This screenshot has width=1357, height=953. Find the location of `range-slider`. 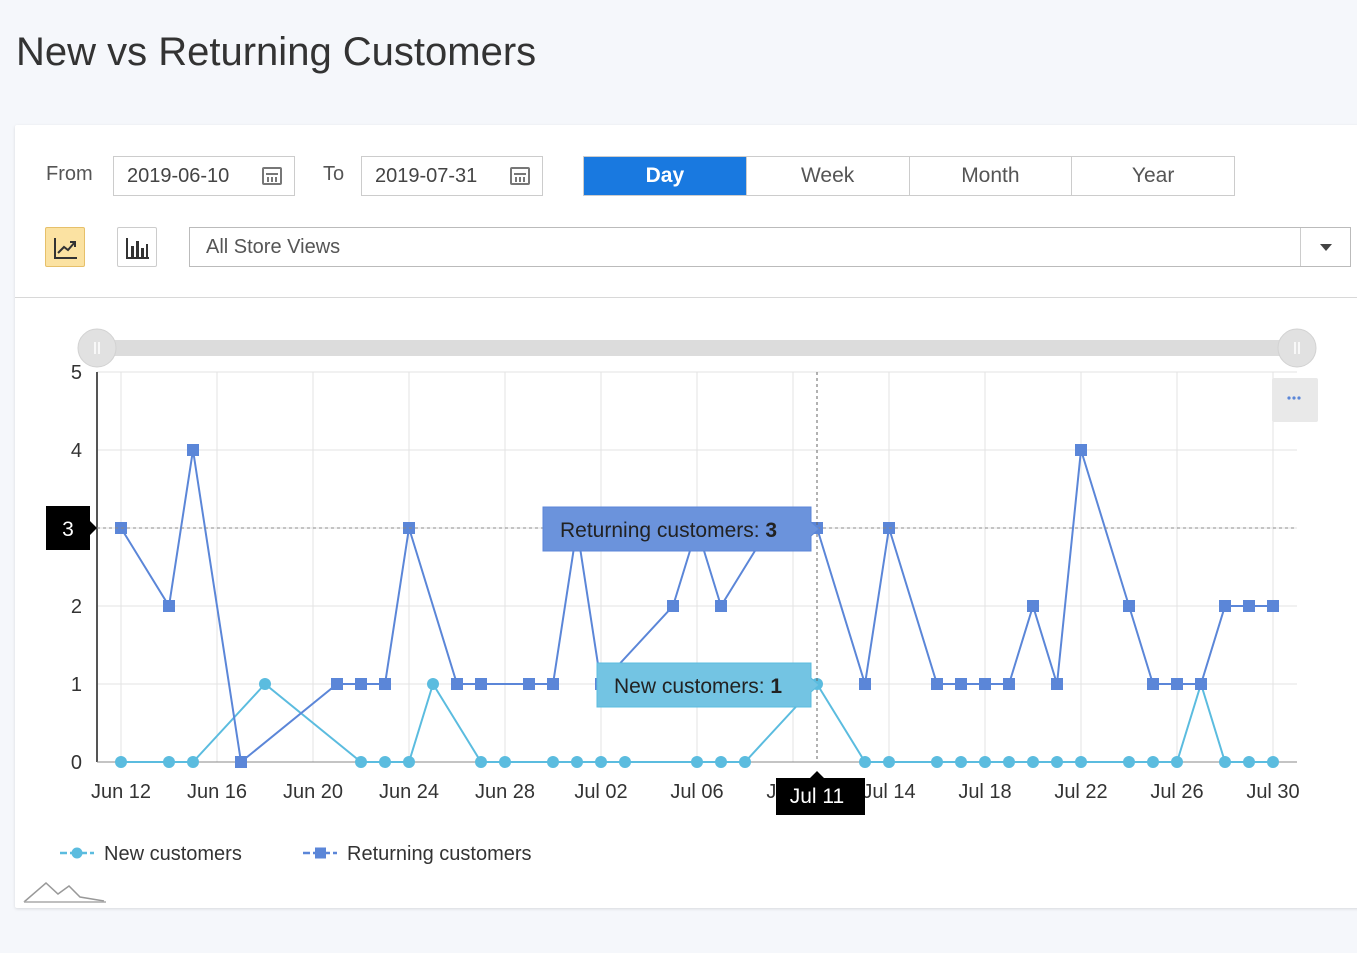

range-slider is located at coordinates (697, 375).